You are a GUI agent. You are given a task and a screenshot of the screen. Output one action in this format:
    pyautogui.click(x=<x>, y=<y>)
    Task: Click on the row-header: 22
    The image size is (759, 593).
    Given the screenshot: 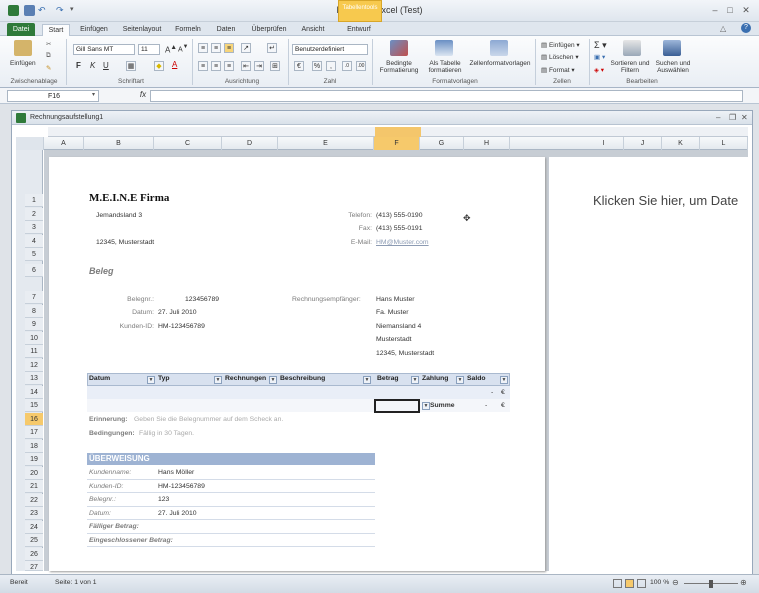 What is the action you would take?
    pyautogui.click(x=34, y=500)
    